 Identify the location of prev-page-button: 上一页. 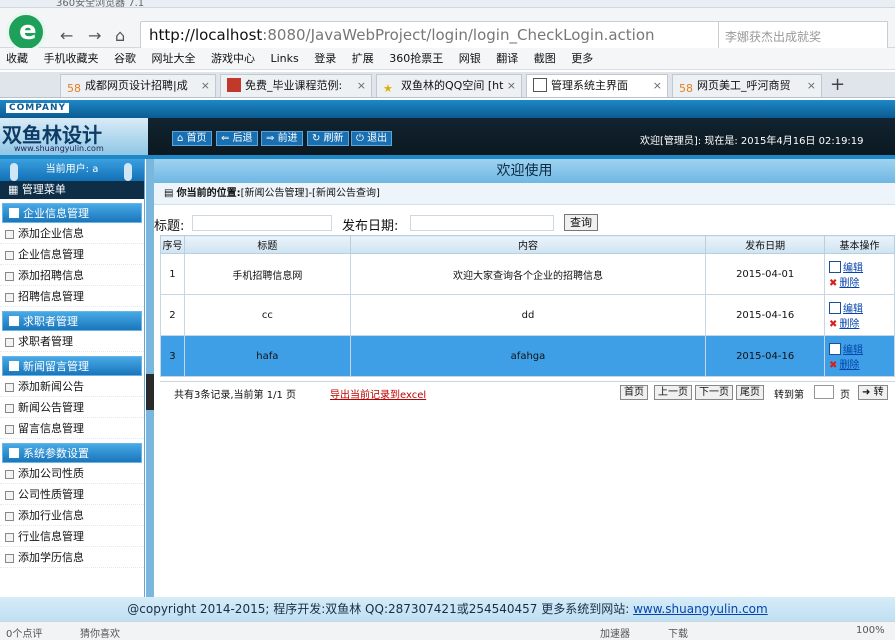
(673, 392).